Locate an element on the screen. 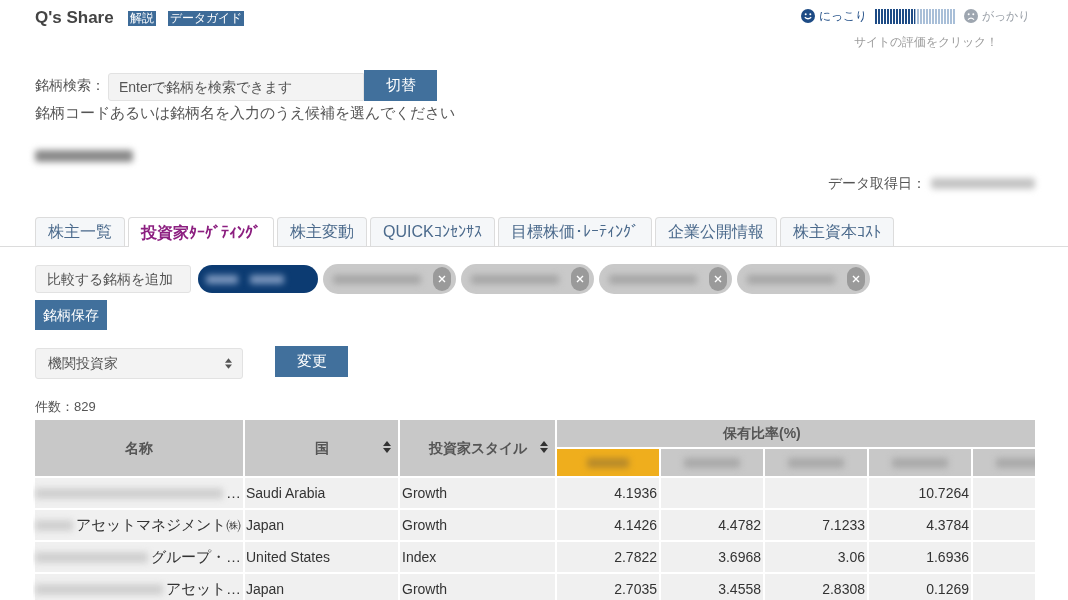  result-count: 件数：829 is located at coordinates (65, 407).